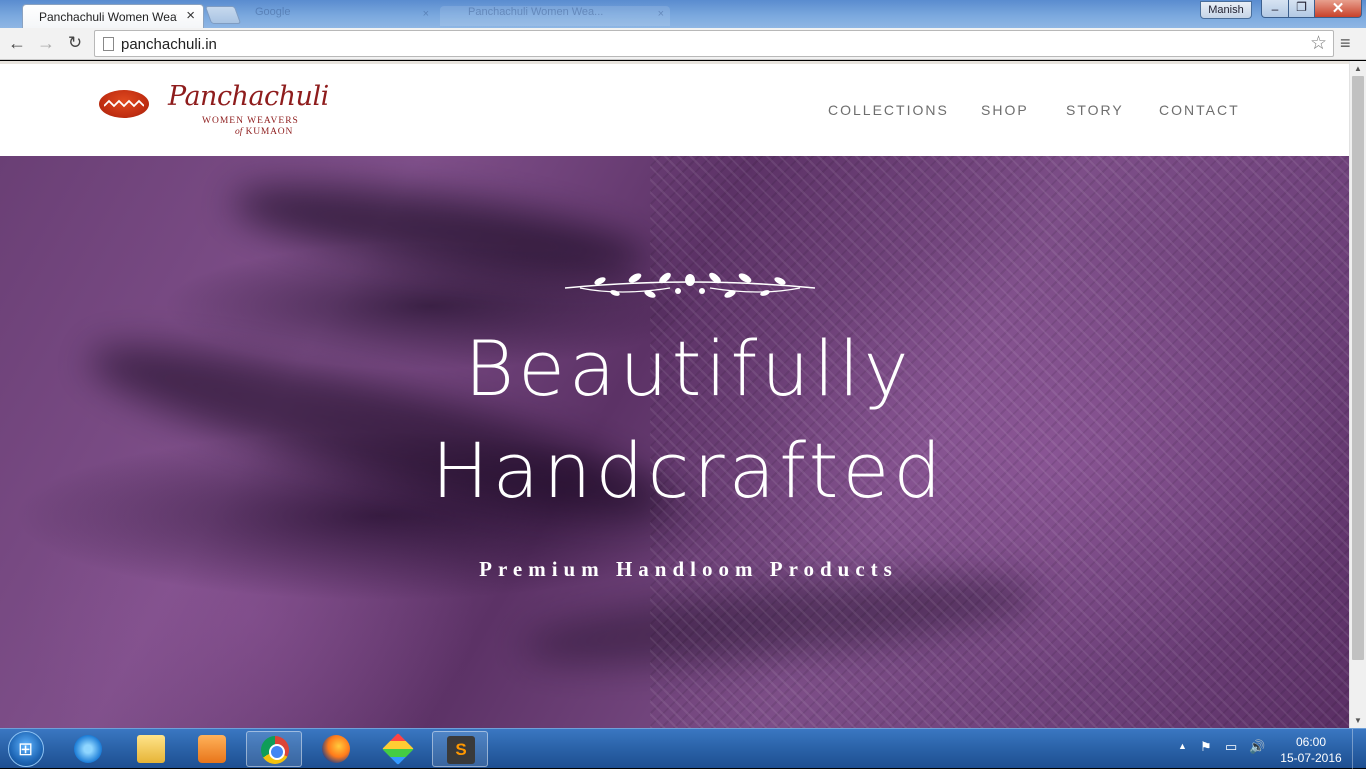 The image size is (1366, 769). Describe the element at coordinates (345, 16) in the screenshot. I see `background-window-tab-google: Google ×` at that location.